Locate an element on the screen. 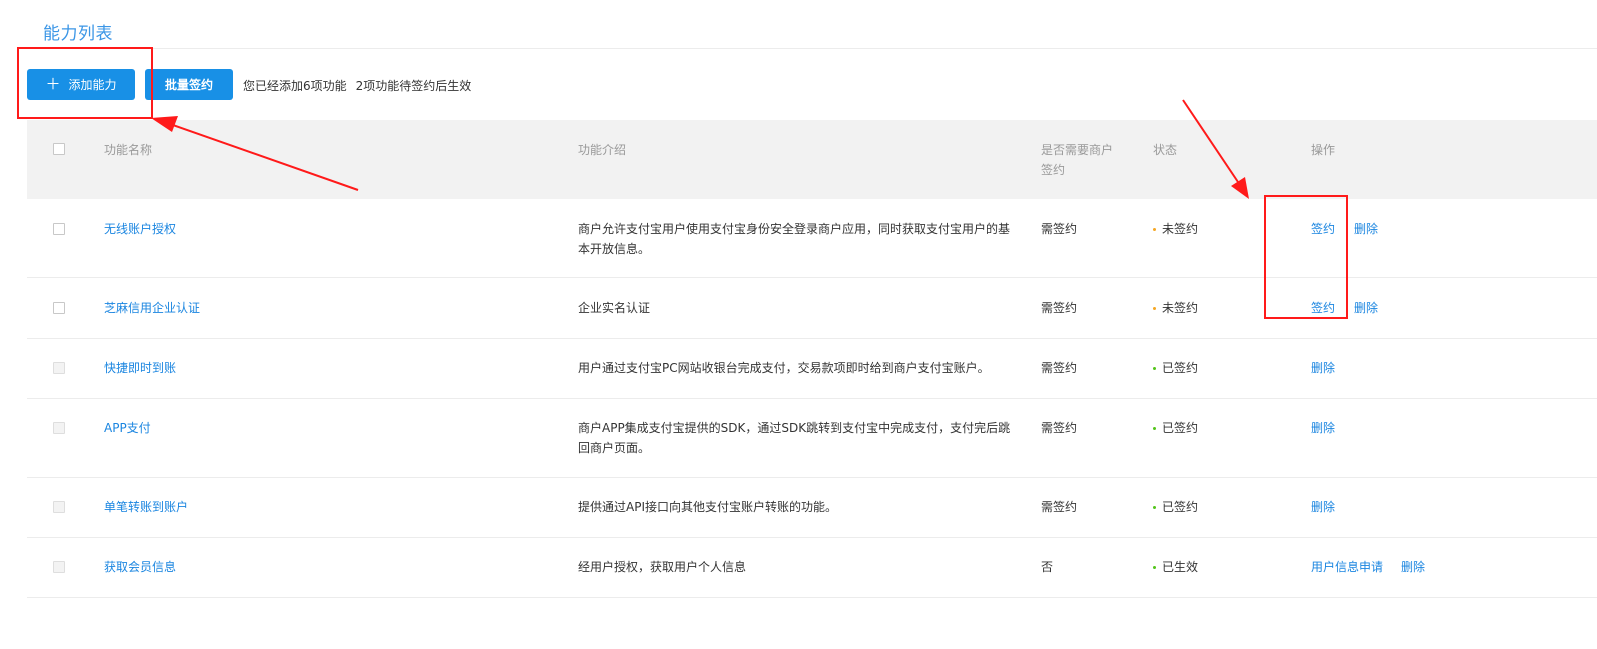  annotation-arrow-left is located at coordinates (255, 153).